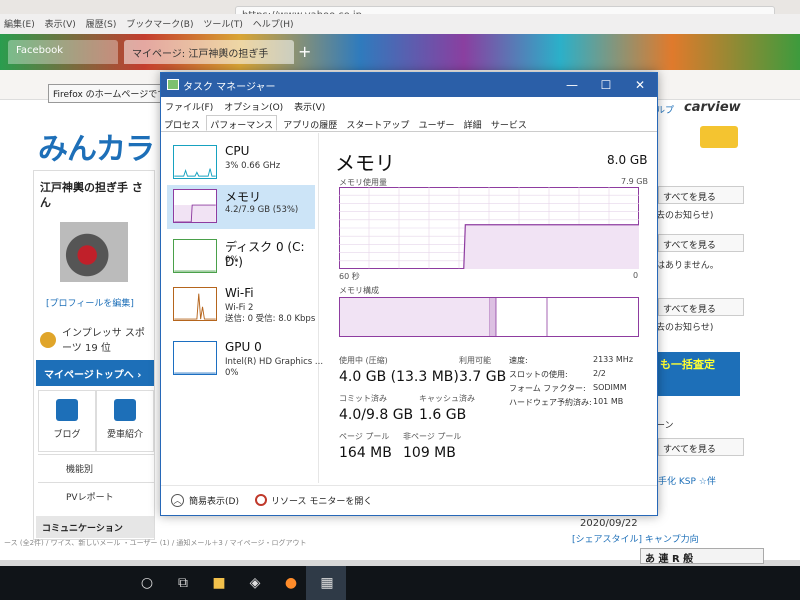 This screenshot has height=600, width=800. I want to click on minimize-button: —, so click(572, 85).